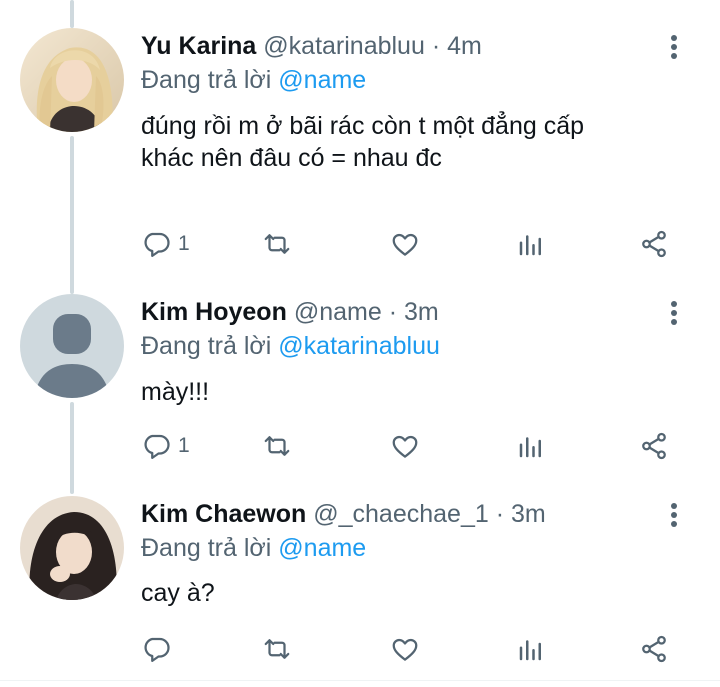 Image resolution: width=720 pixels, height=687 pixels. I want to click on display-name: Kim Hoyeon, so click(214, 312).